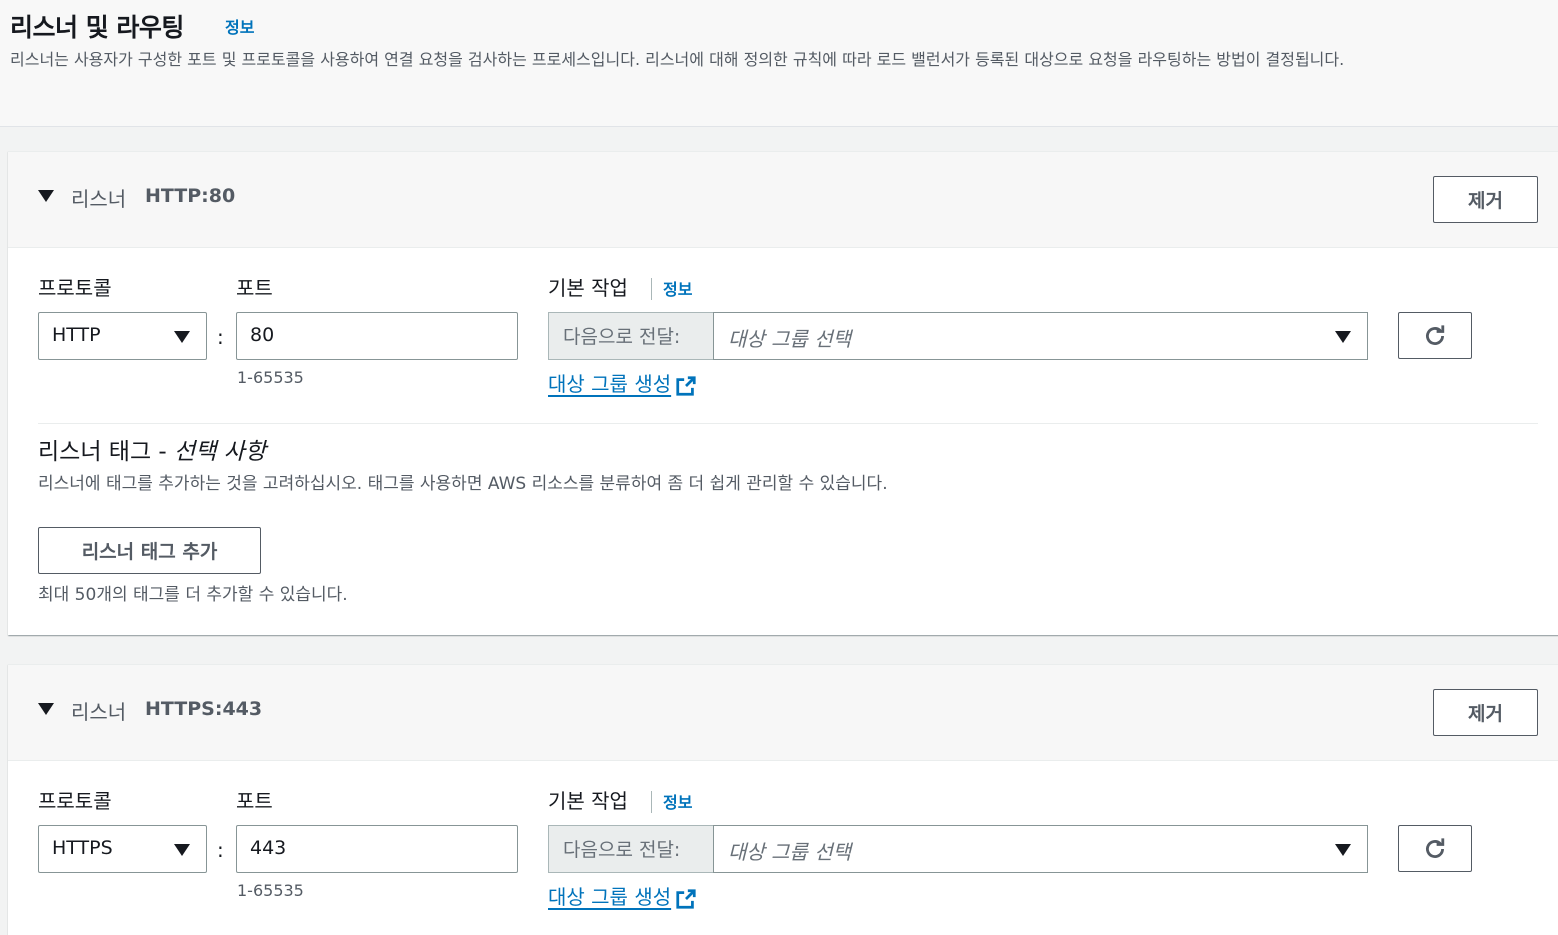 Image resolution: width=1558 pixels, height=935 pixels. Describe the element at coordinates (220, 452) in the screenshot. I see `tags-title-optional: 선택 사항` at that location.